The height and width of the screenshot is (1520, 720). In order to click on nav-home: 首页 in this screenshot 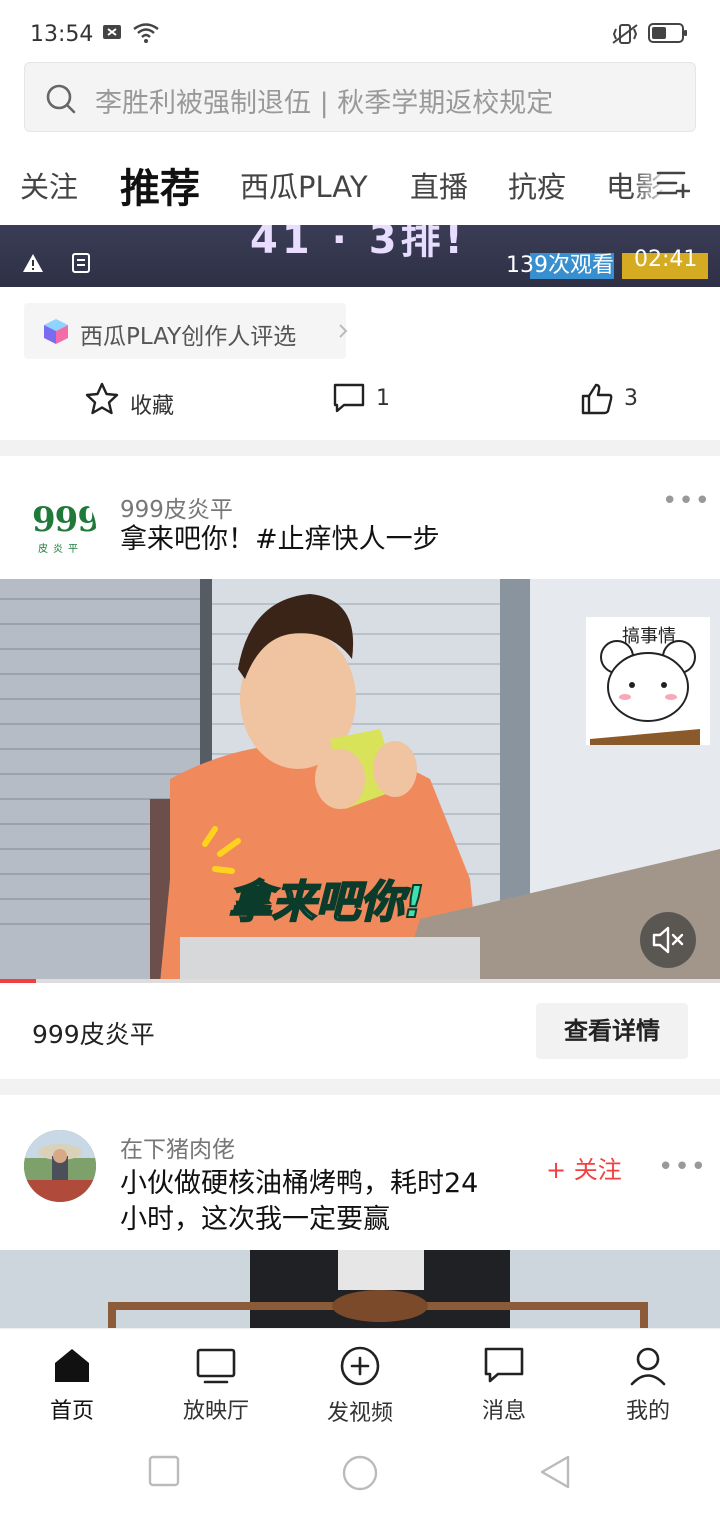, I will do `click(72, 1379)`.